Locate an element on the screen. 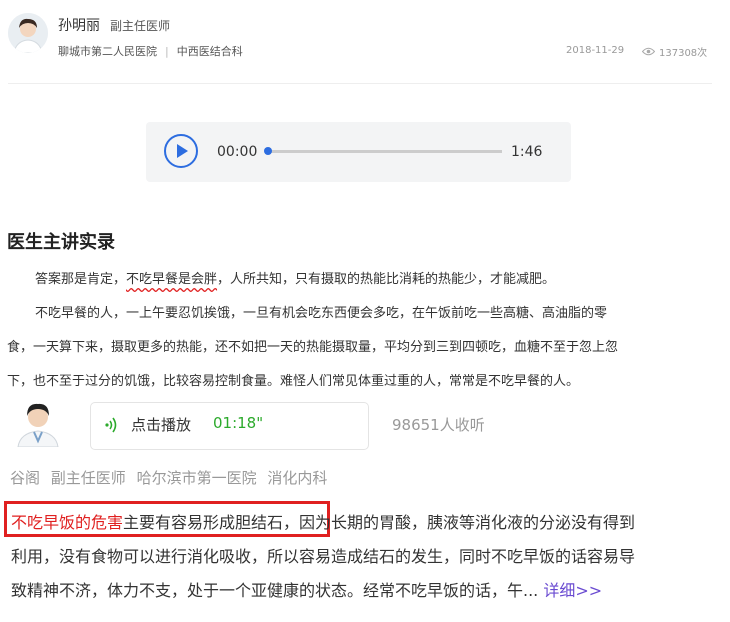 Image resolution: width=730 pixels, height=622 pixels. excerpt-line-1: 不吃早饭的危害主要有容易形成胆结石，因为长期的胃酸，胰液等消化液的分泌没有得到 is located at coordinates (323, 521).